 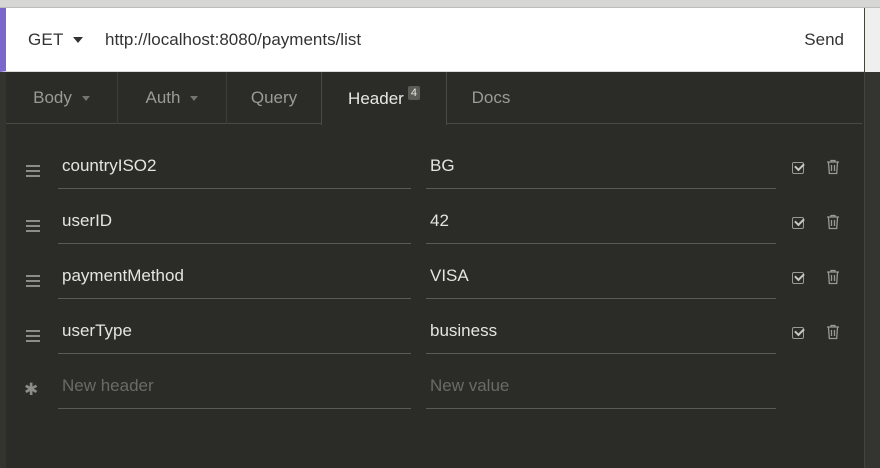 I want to click on header-count-badge: 4, so click(x=413, y=92).